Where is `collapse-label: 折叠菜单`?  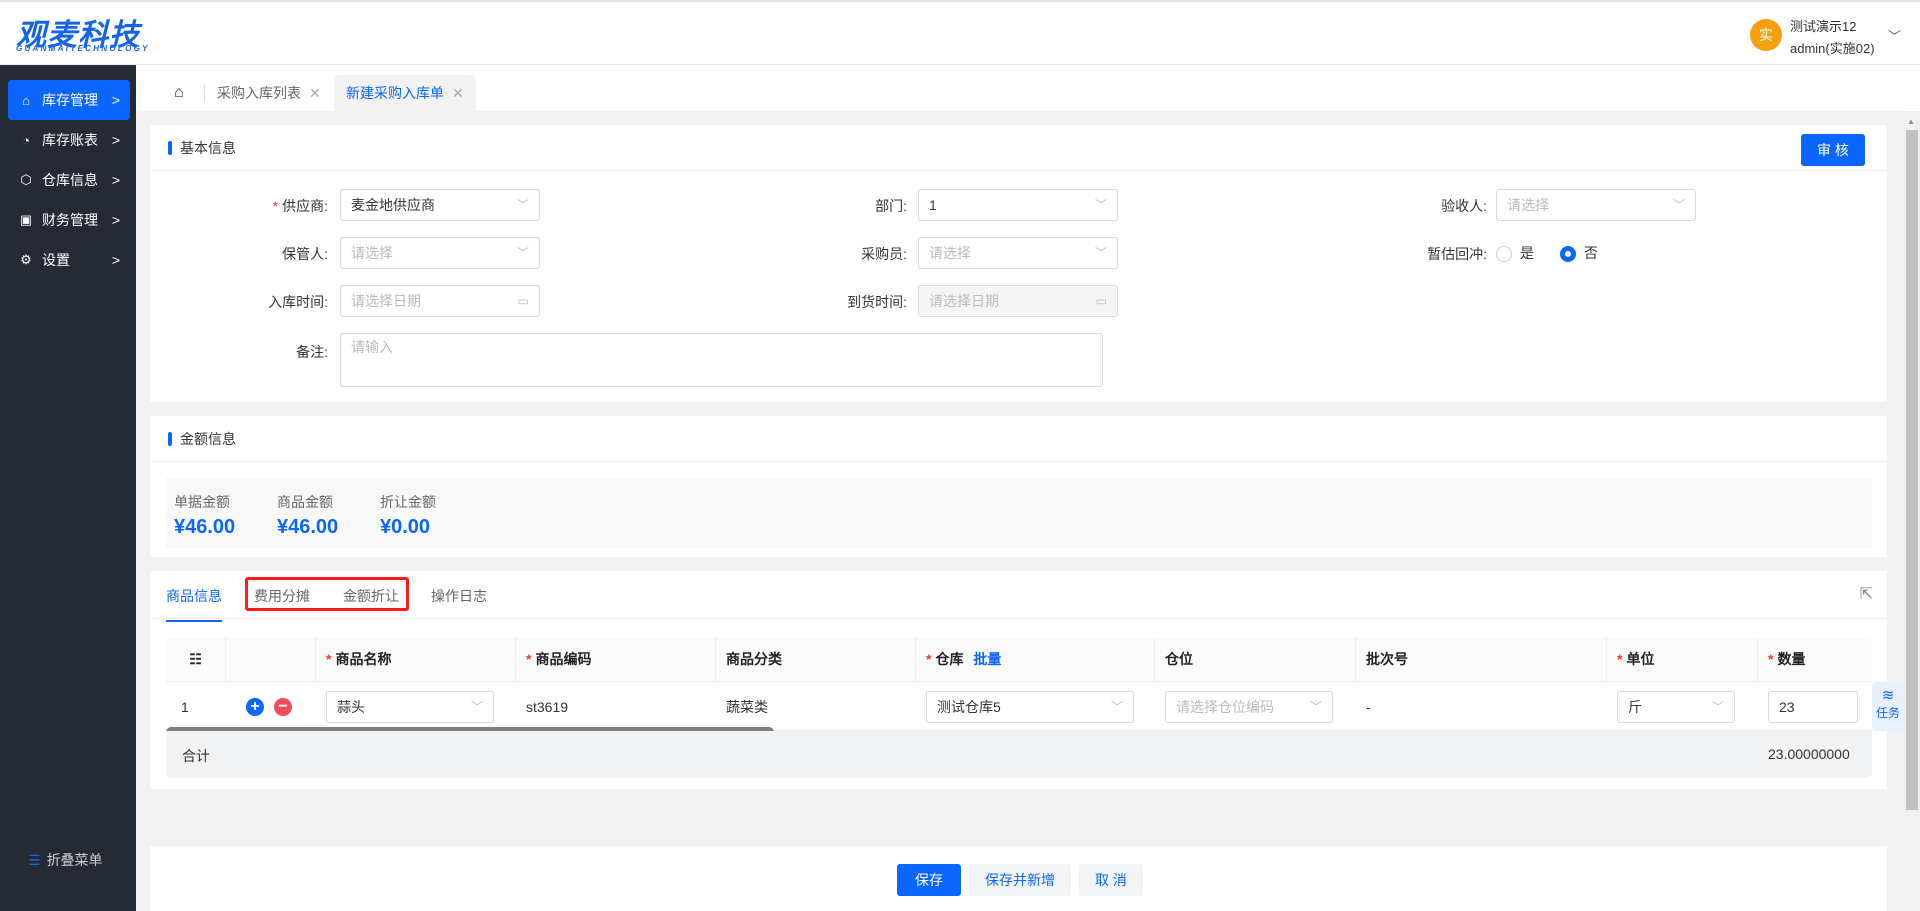
collapse-label: 折叠菜单 is located at coordinates (74, 860).